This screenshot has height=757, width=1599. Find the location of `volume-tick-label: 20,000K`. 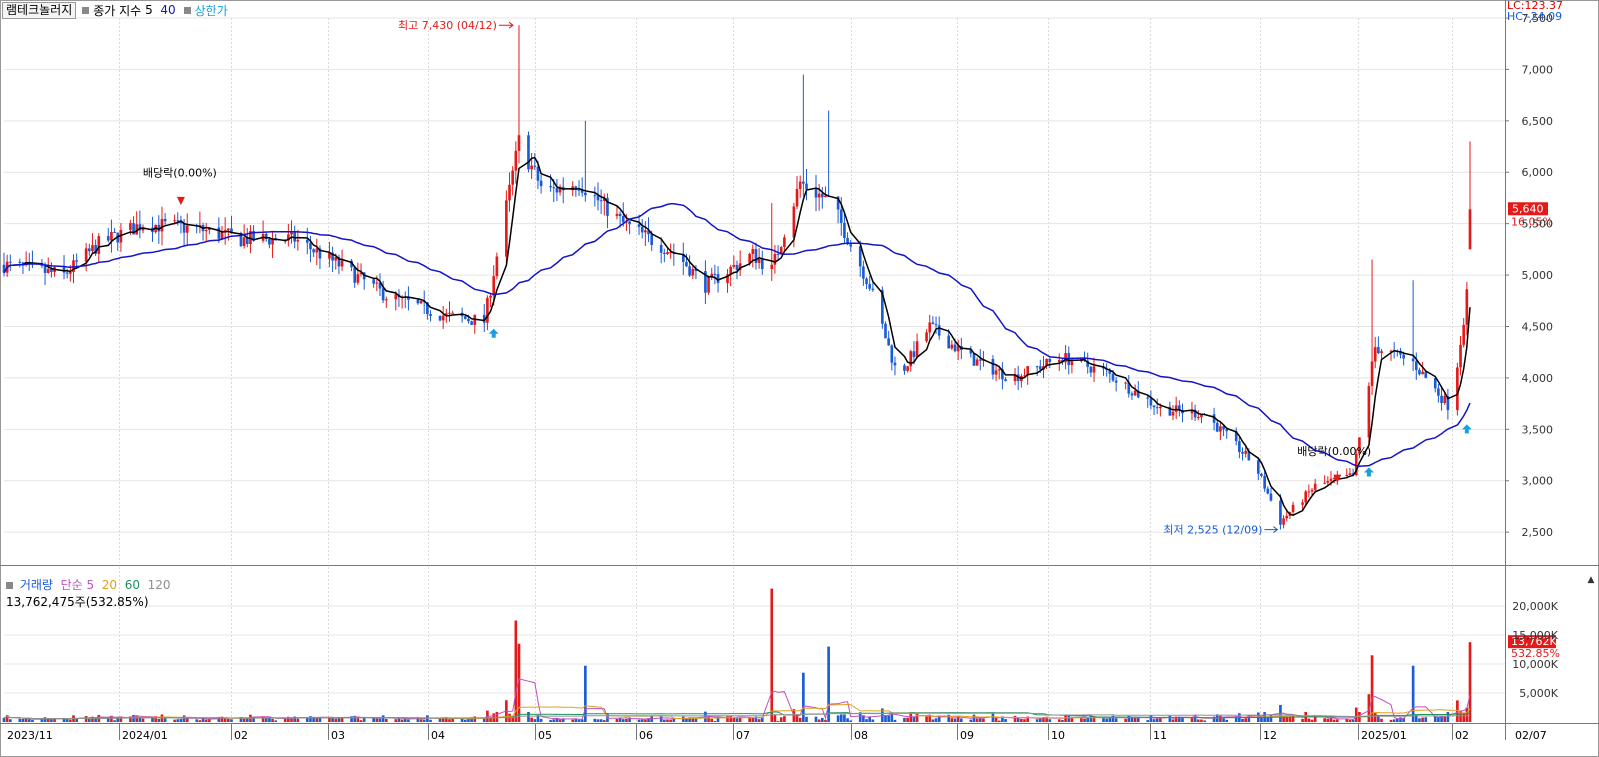

volume-tick-label: 20,000K is located at coordinates (1535, 606).